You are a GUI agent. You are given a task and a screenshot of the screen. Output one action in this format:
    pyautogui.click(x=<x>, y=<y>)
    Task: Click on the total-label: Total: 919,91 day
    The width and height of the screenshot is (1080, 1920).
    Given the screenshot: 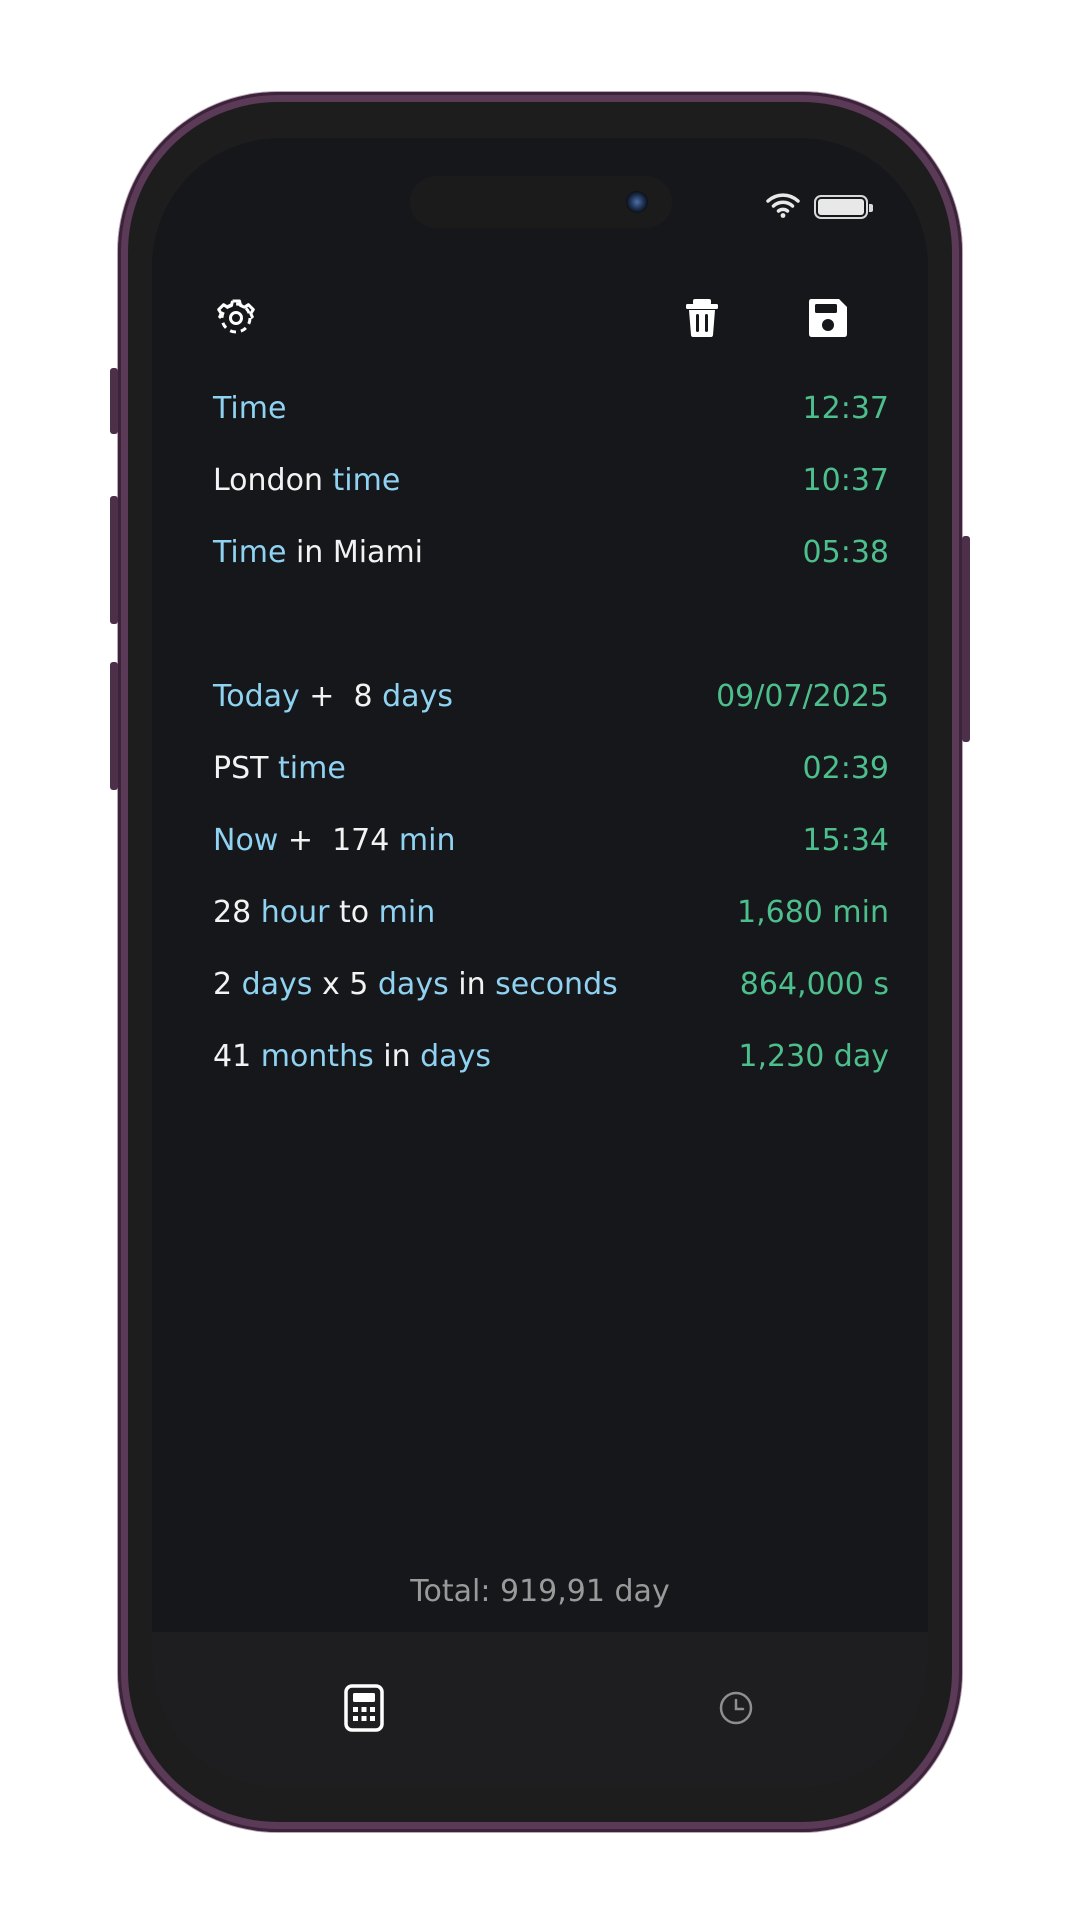 What is the action you would take?
    pyautogui.click(x=540, y=1591)
    